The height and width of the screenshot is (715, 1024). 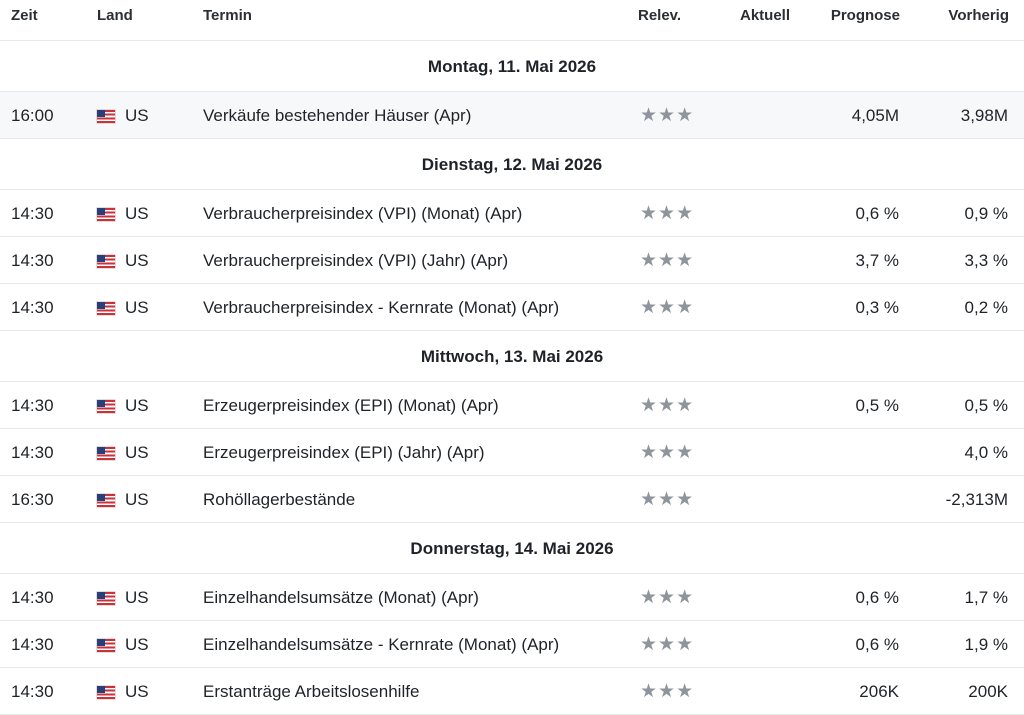 I want to click on forecast-value: 0,3 %, so click(x=877, y=307).